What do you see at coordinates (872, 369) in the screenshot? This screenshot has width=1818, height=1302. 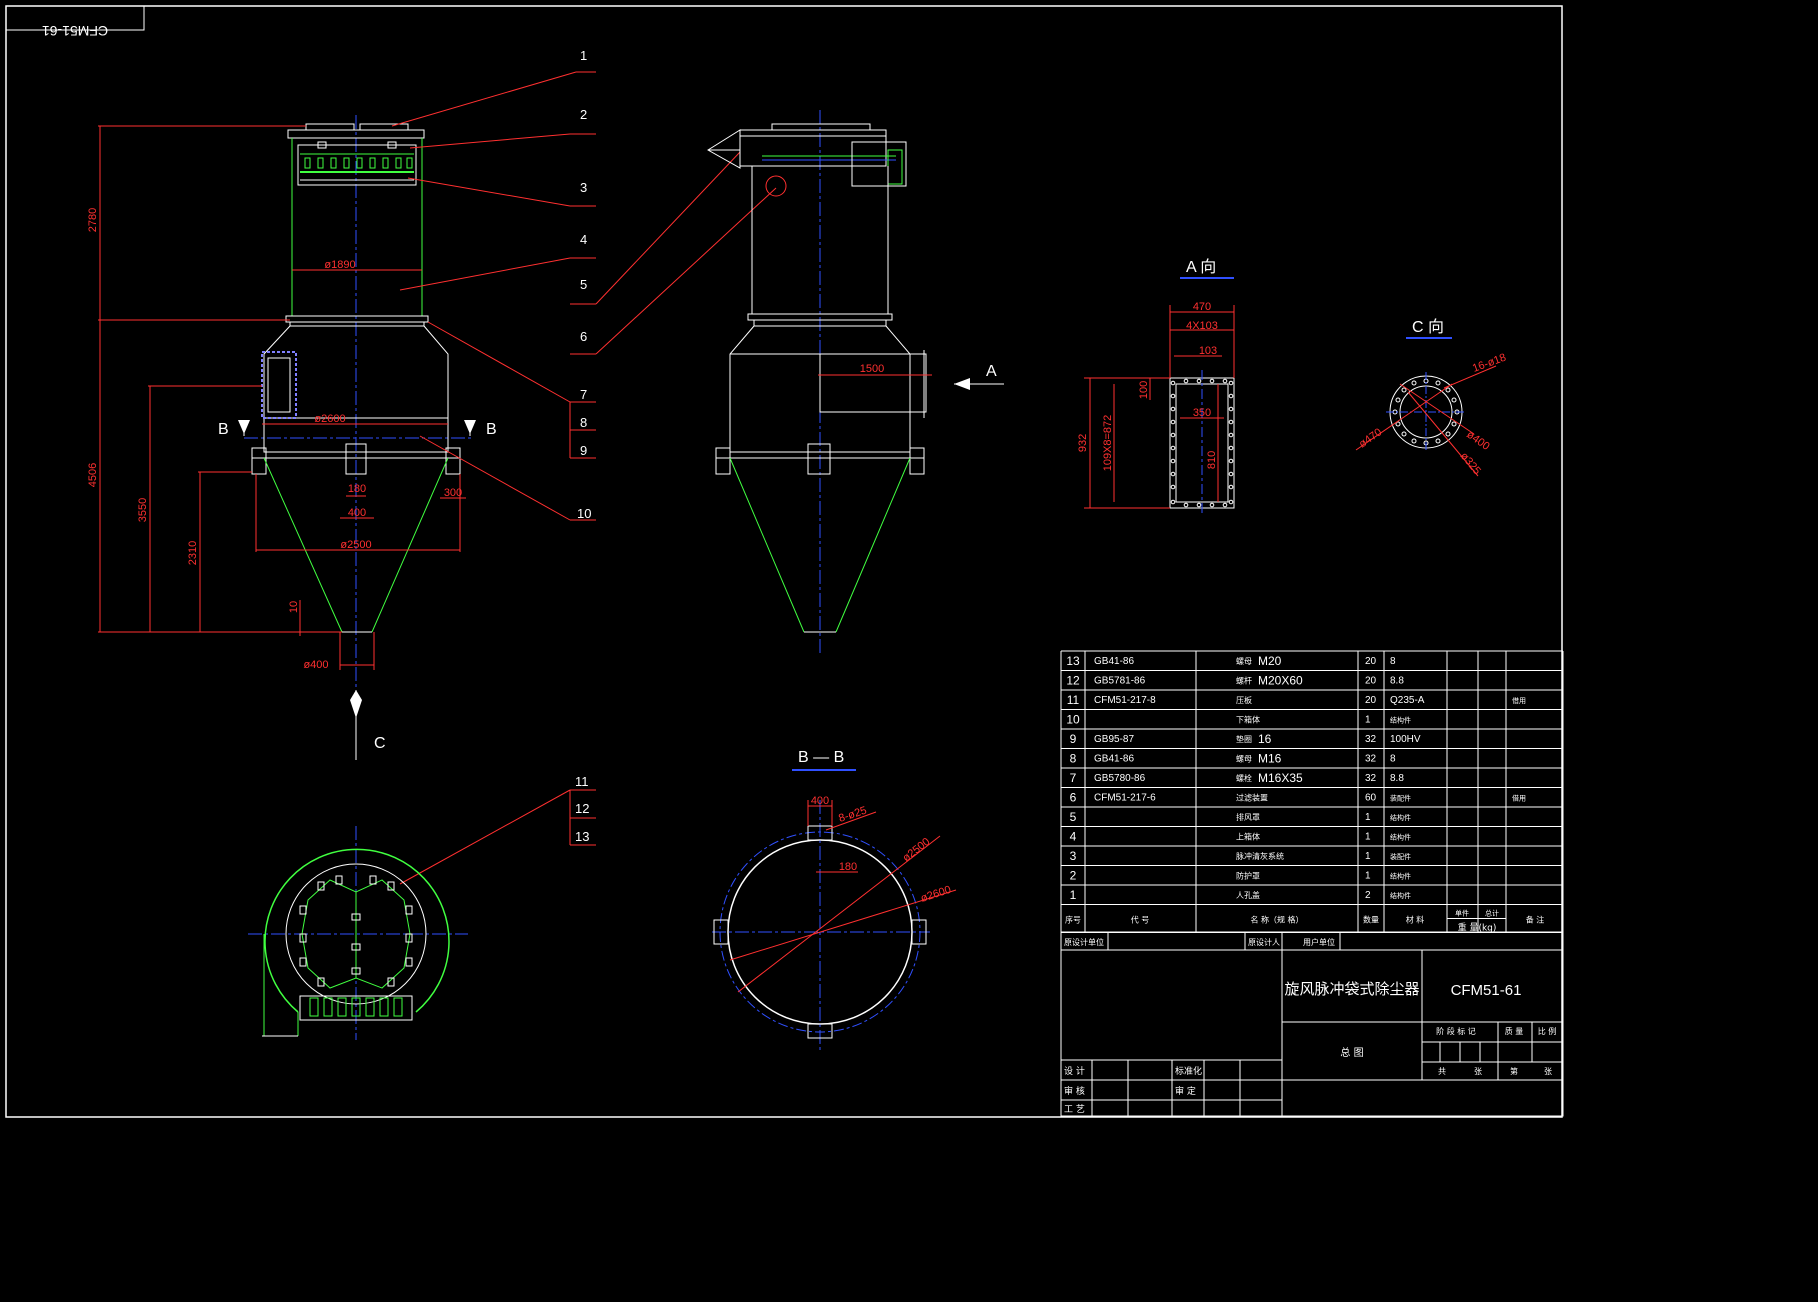 I see `svg-text: 1500` at bounding box center [872, 369].